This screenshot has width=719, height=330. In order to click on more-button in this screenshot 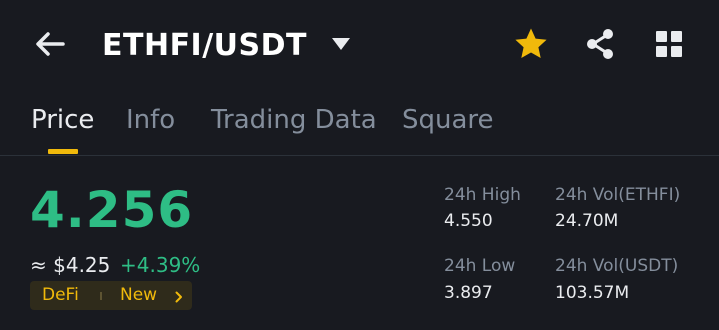, I will do `click(669, 44)`.